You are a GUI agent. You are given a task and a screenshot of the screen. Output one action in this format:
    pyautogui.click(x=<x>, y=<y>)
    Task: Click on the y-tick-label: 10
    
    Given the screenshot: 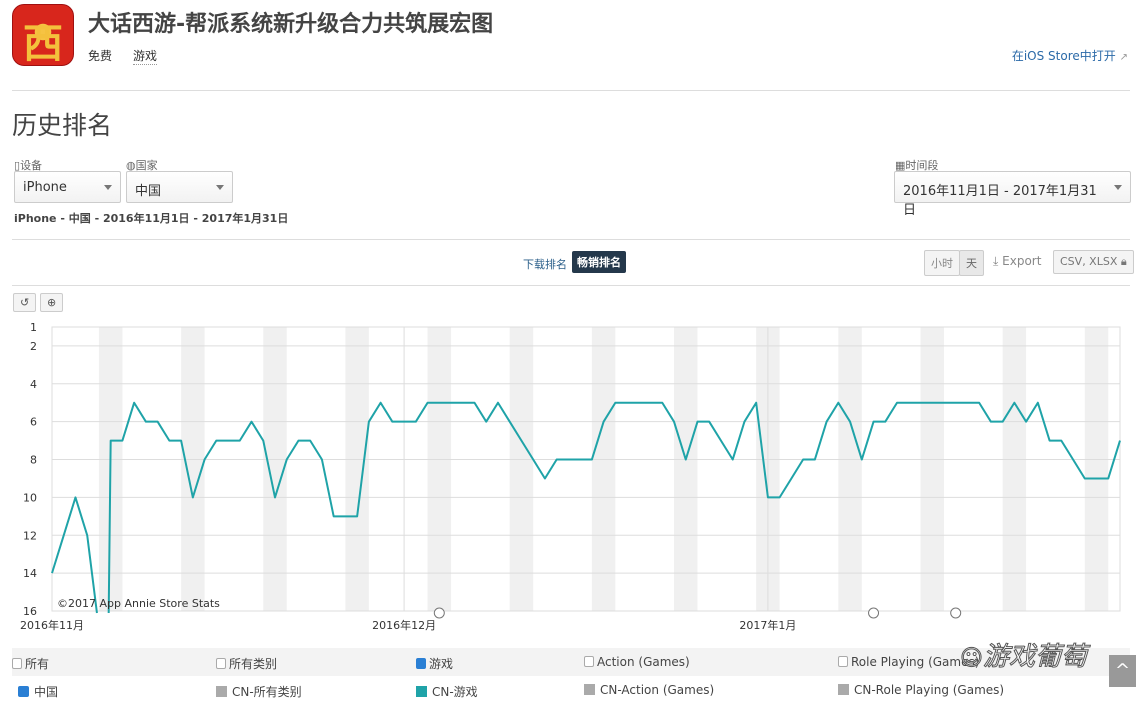 What is the action you would take?
    pyautogui.click(x=30, y=497)
    